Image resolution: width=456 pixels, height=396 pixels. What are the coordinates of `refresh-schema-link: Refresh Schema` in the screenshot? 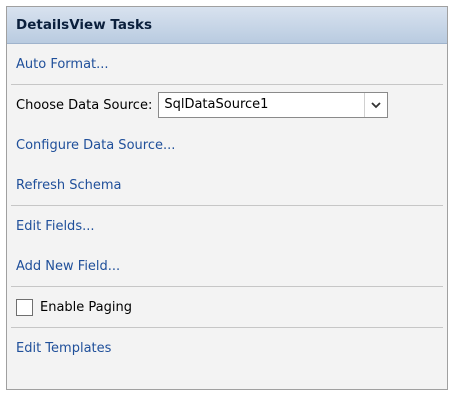 It's located at (69, 185).